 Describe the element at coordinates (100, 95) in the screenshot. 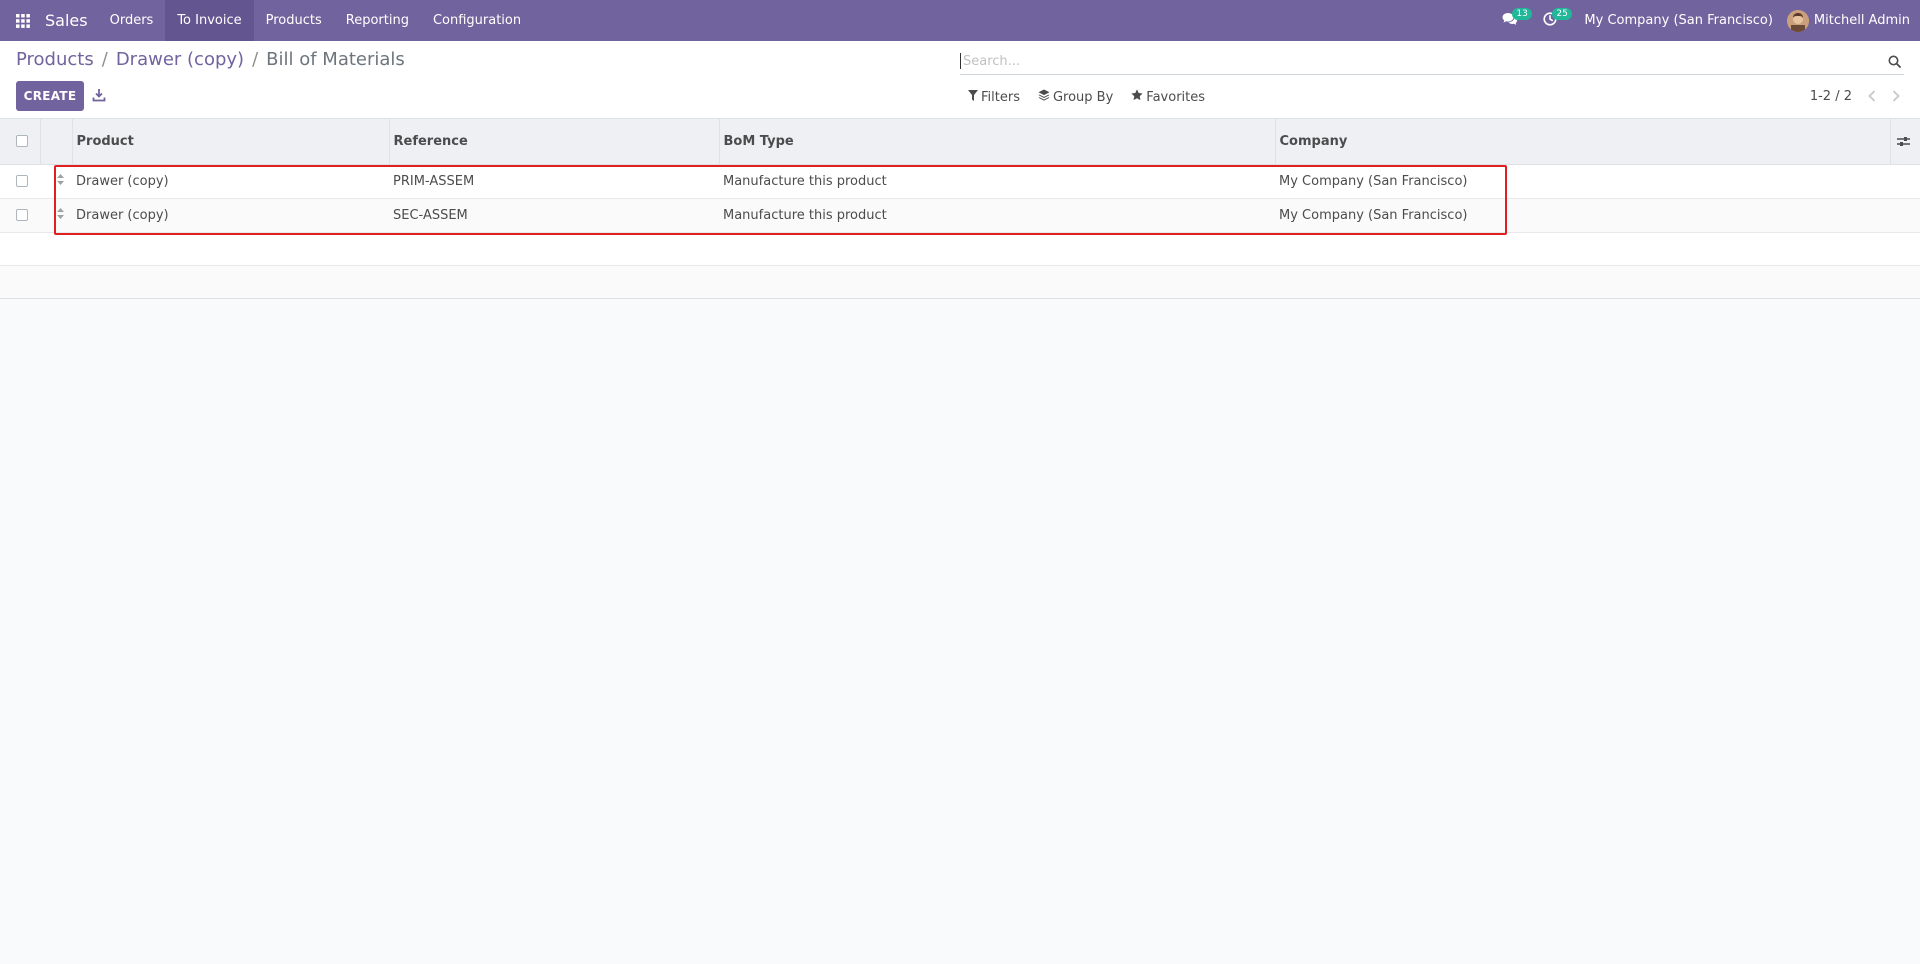

I see `download-icon` at that location.